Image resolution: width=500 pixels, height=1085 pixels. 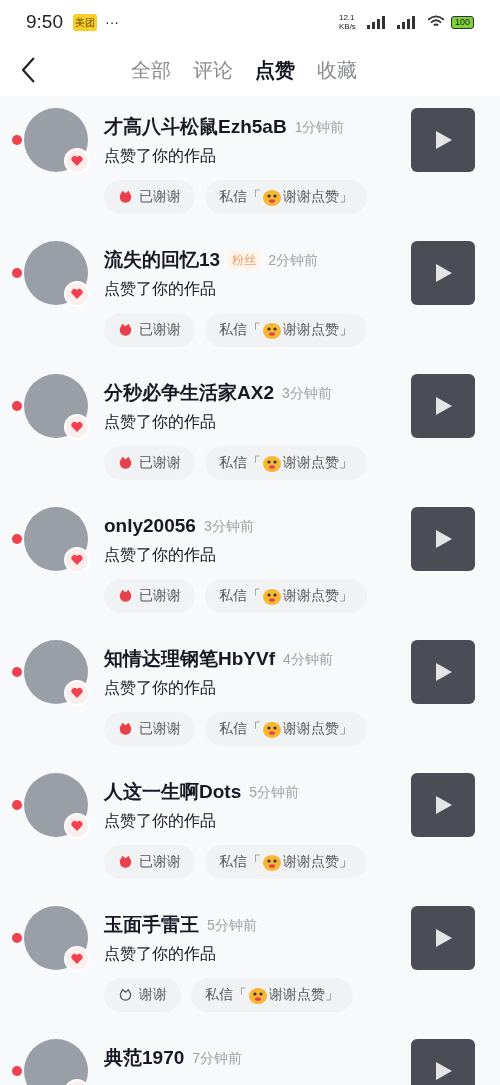 I want to click on user-name: 流失的回忆13, so click(x=162, y=260).